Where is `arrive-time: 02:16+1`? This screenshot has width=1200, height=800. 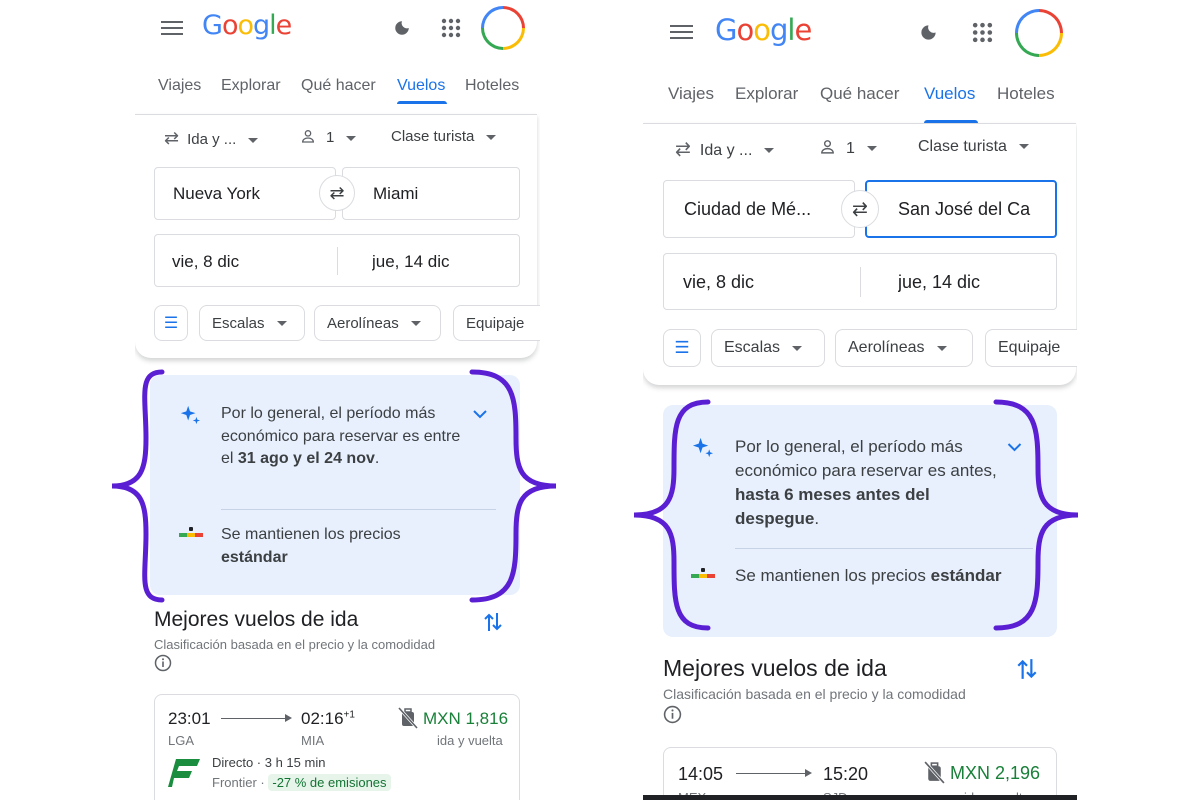
arrive-time: 02:16+1 is located at coordinates (328, 718).